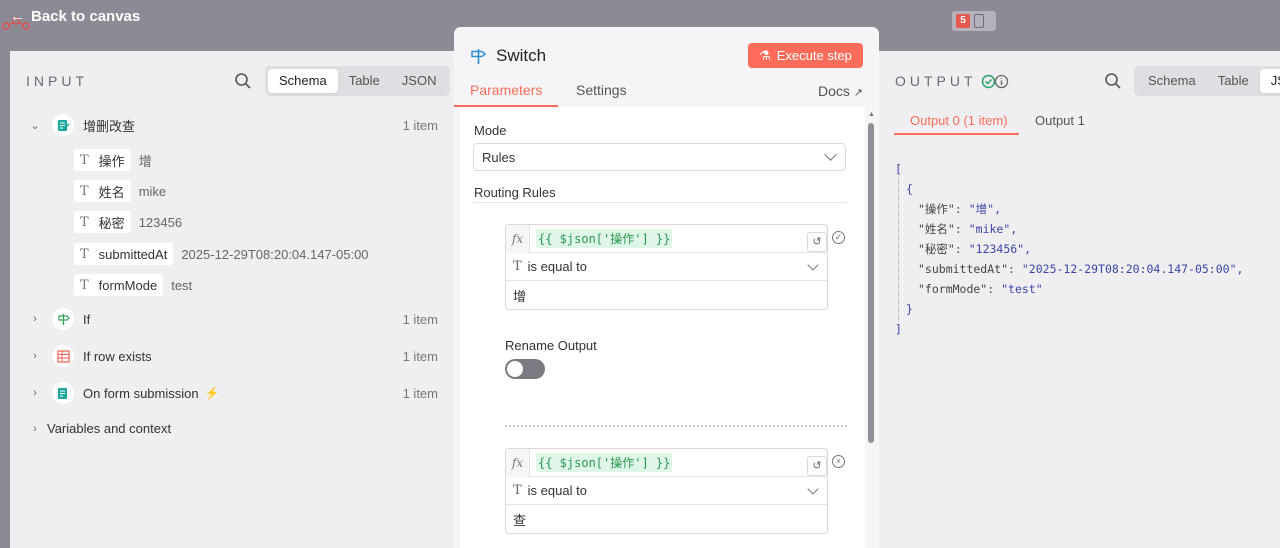 The image size is (1280, 548). Describe the element at coordinates (659, 157) in the screenshot. I see `mode-select: Rules` at that location.